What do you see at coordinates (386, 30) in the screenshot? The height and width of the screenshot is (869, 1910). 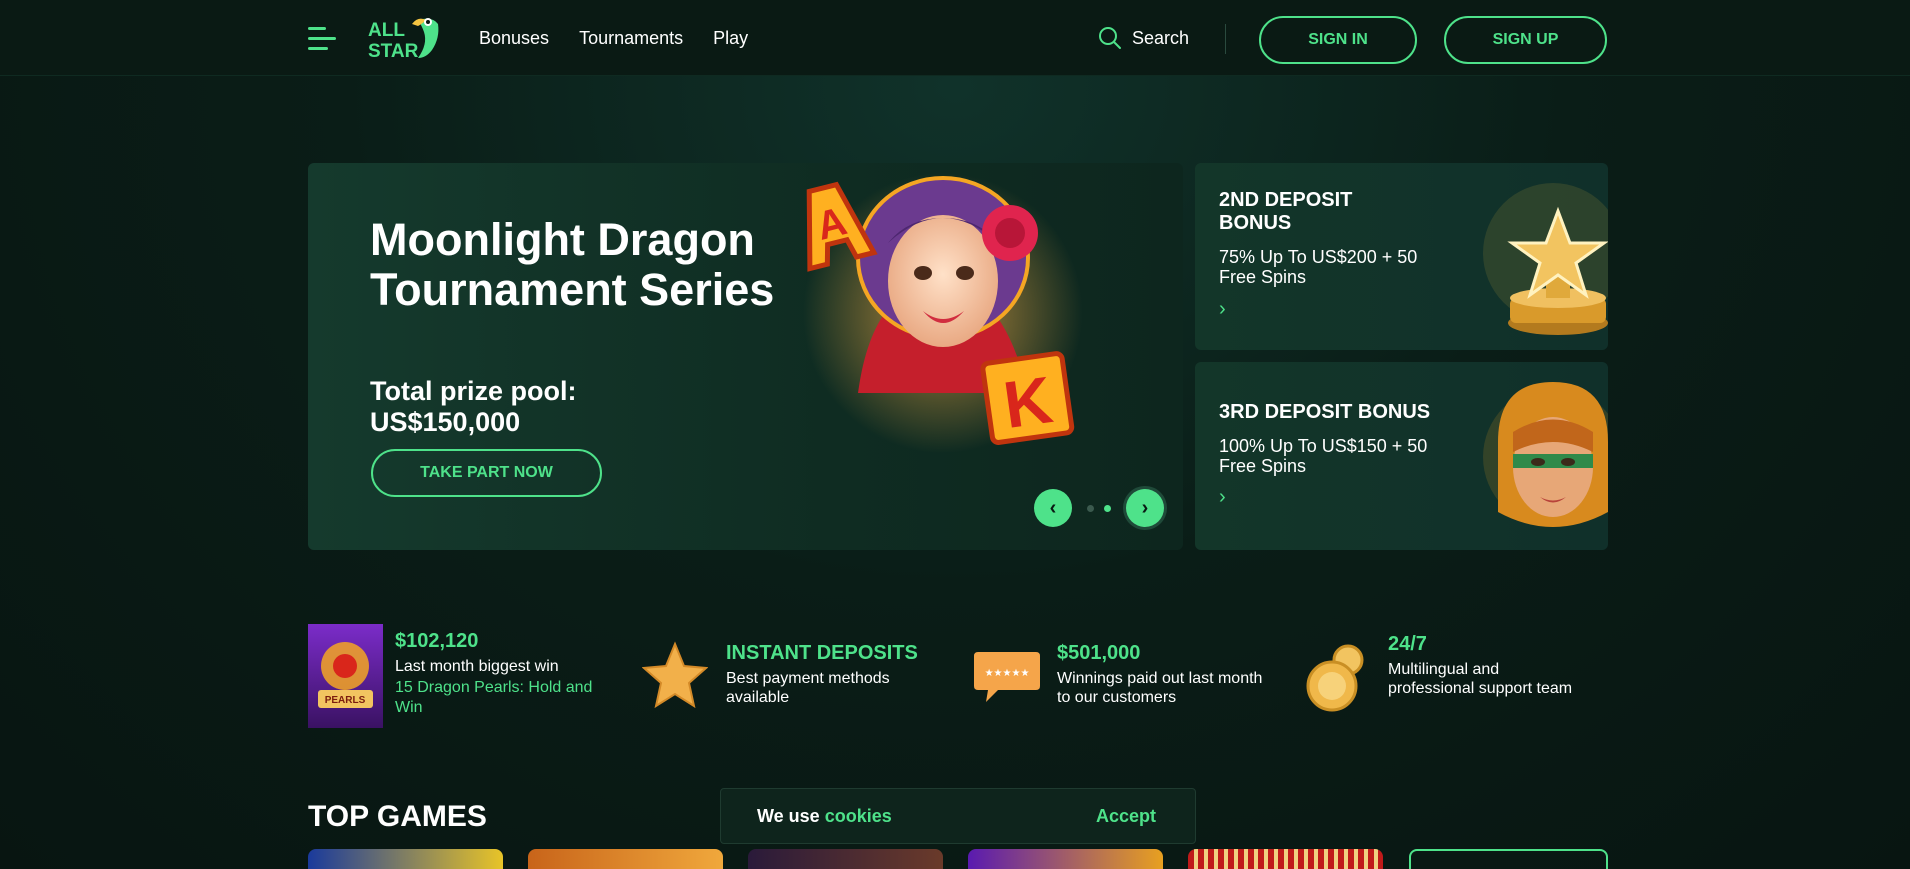 I see `logo-text-all: ALL` at bounding box center [386, 30].